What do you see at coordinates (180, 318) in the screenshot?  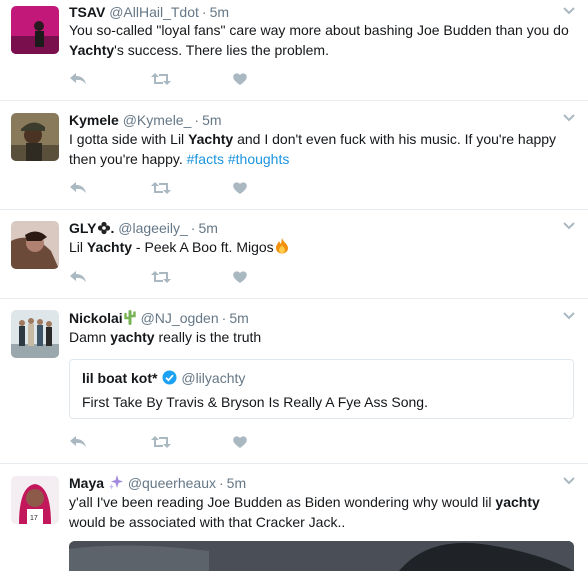 I see `username: @NJ_ogden` at bounding box center [180, 318].